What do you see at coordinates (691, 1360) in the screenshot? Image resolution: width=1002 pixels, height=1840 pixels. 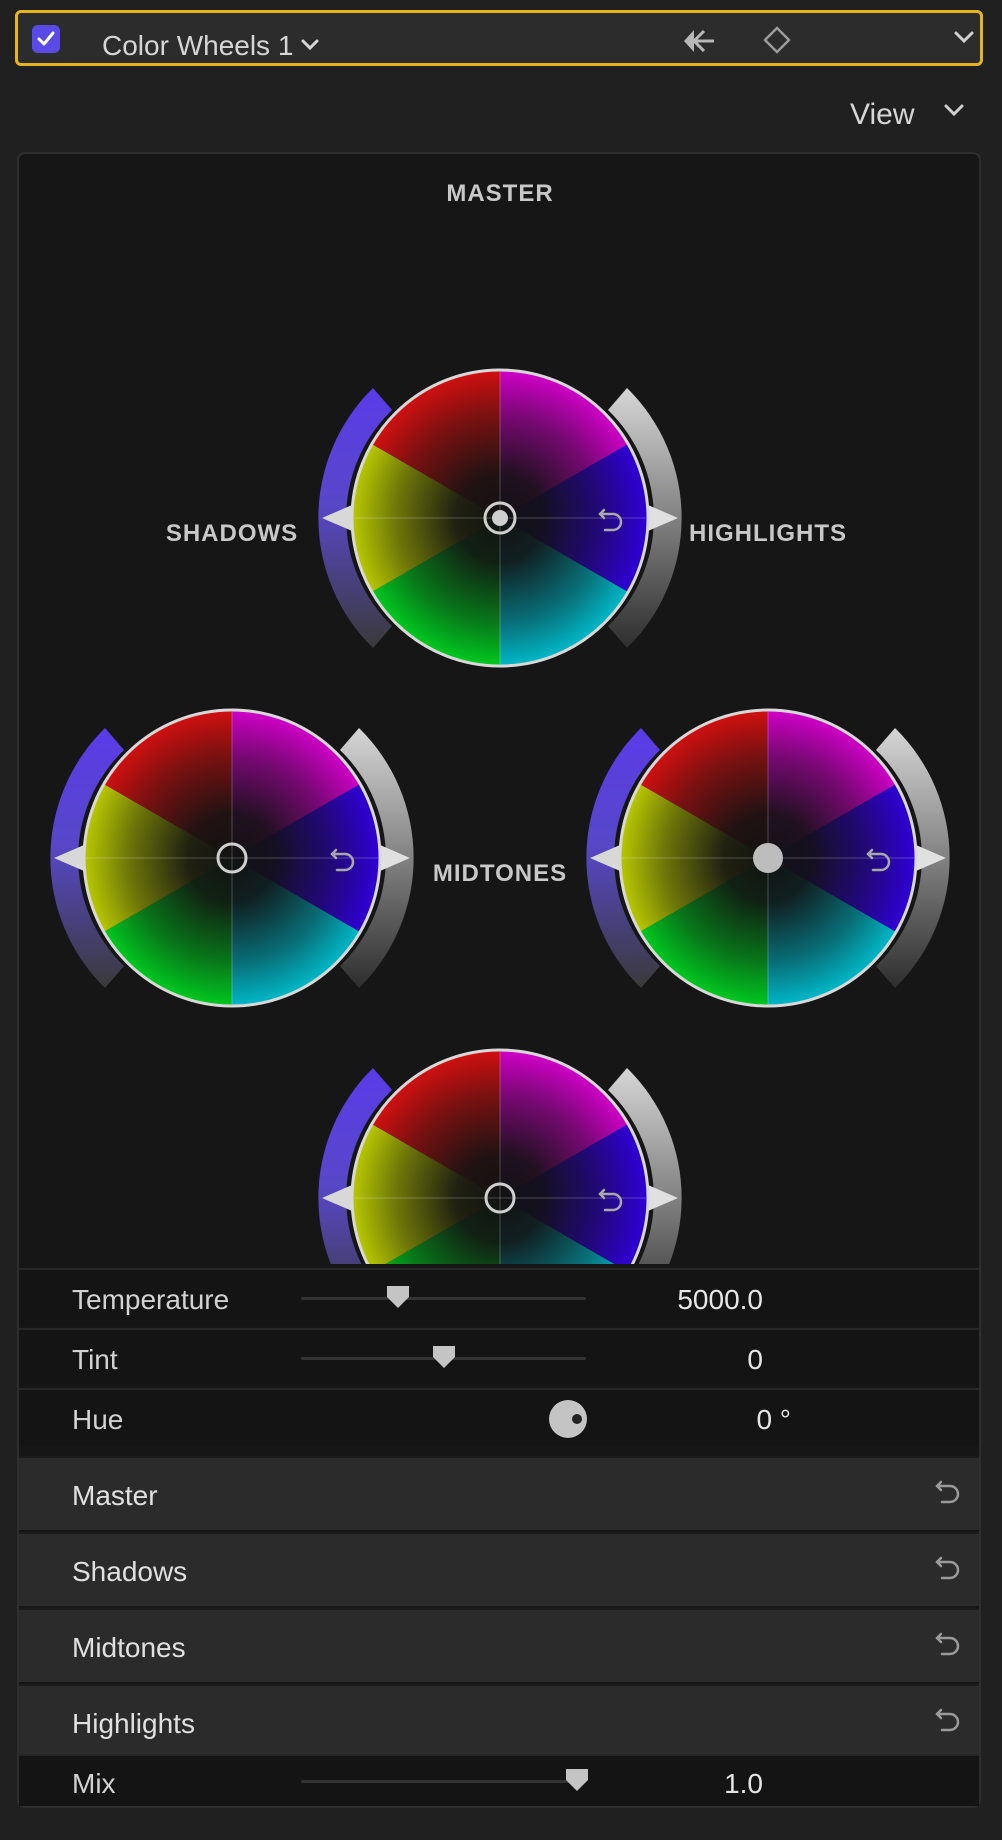 I see `tint-value: 0` at bounding box center [691, 1360].